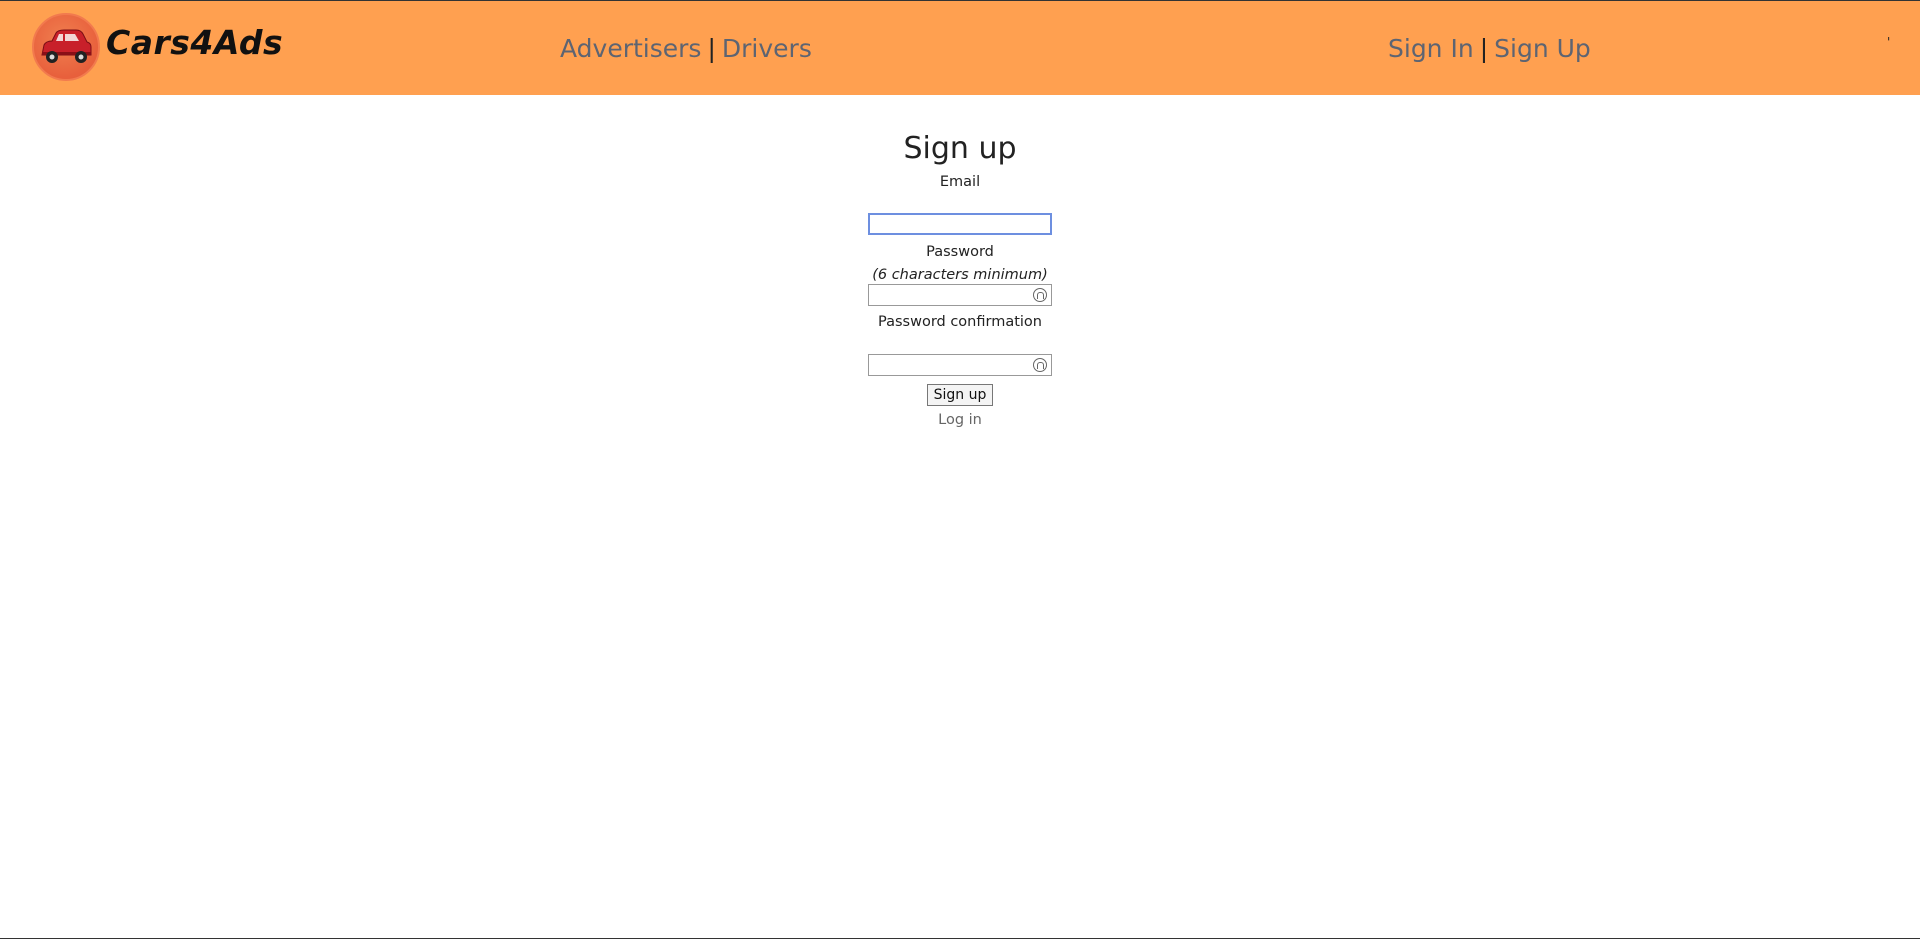  What do you see at coordinates (1489, 48) in the screenshot?
I see `nav-auth: Sign In | Sign Up` at bounding box center [1489, 48].